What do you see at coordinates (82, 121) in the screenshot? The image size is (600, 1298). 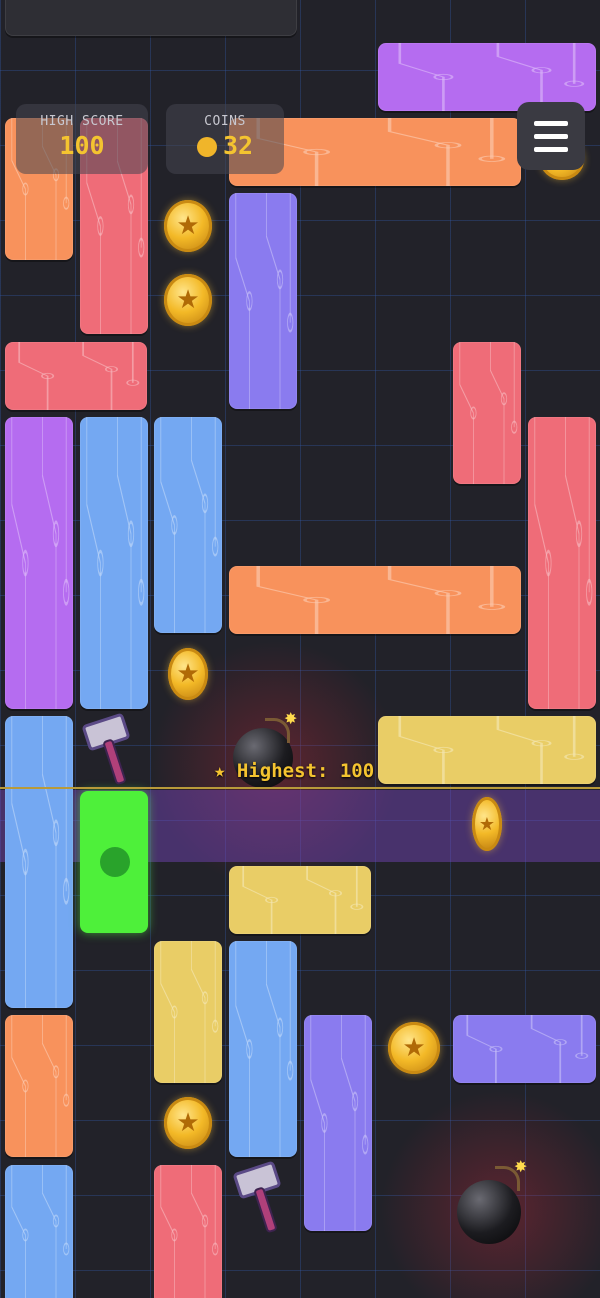 I see `high-score-label: HIGH SCORE` at bounding box center [82, 121].